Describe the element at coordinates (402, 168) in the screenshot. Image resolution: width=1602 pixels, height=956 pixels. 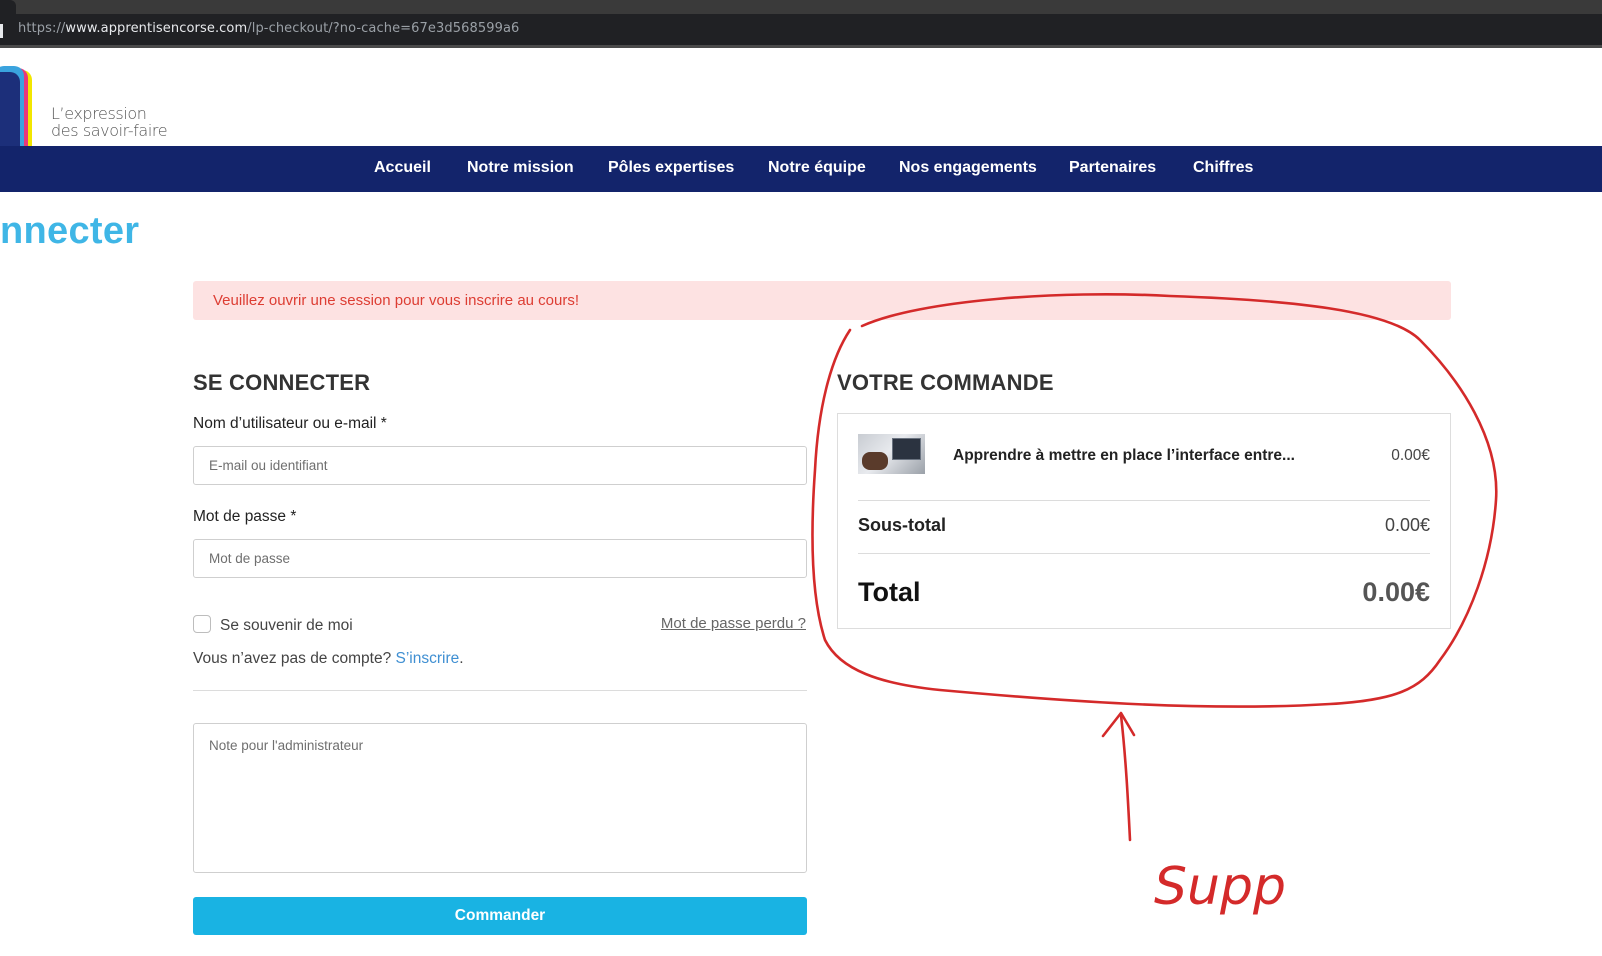
I see `nav-item-accueil: Accueil` at that location.